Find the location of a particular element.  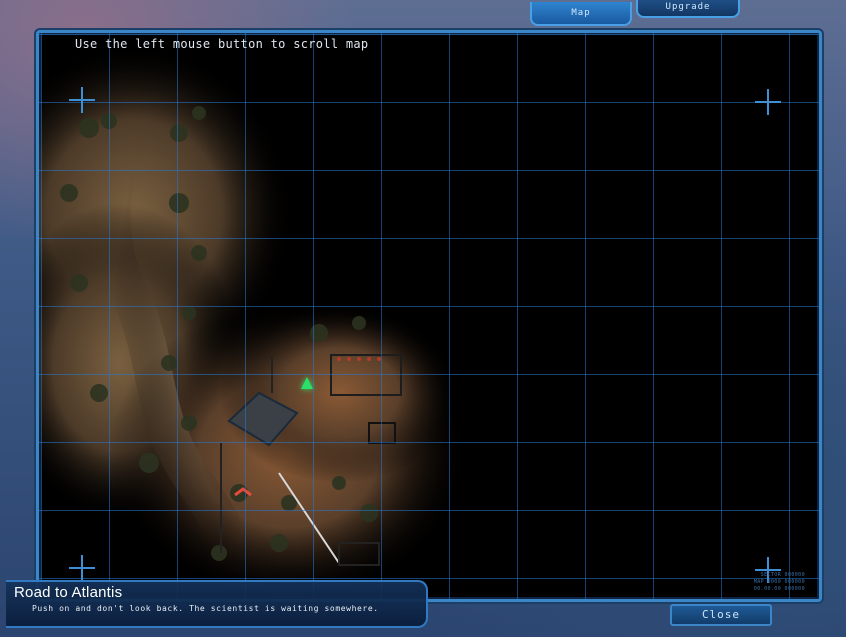

sector-readout-line: SECTOR 000000 is located at coordinates (782, 575).